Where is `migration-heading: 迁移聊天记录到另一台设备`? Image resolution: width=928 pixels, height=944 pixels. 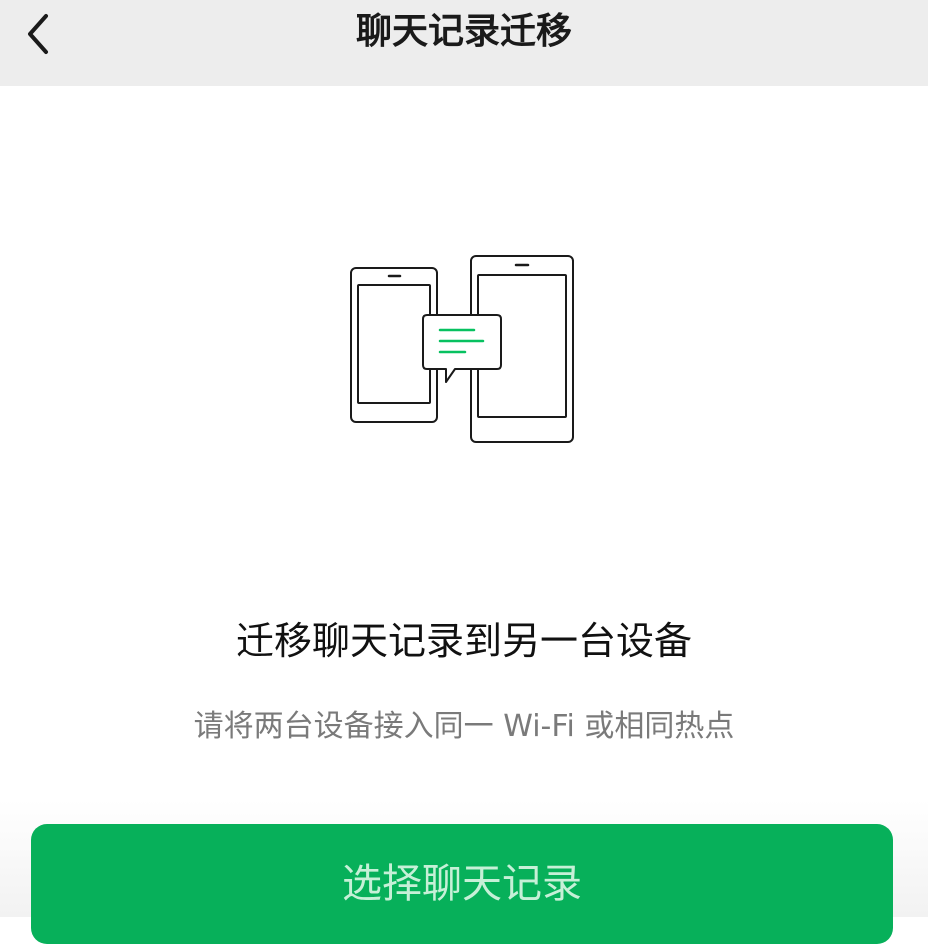 migration-heading: 迁移聊天记录到另一台设备 is located at coordinates (463, 641).